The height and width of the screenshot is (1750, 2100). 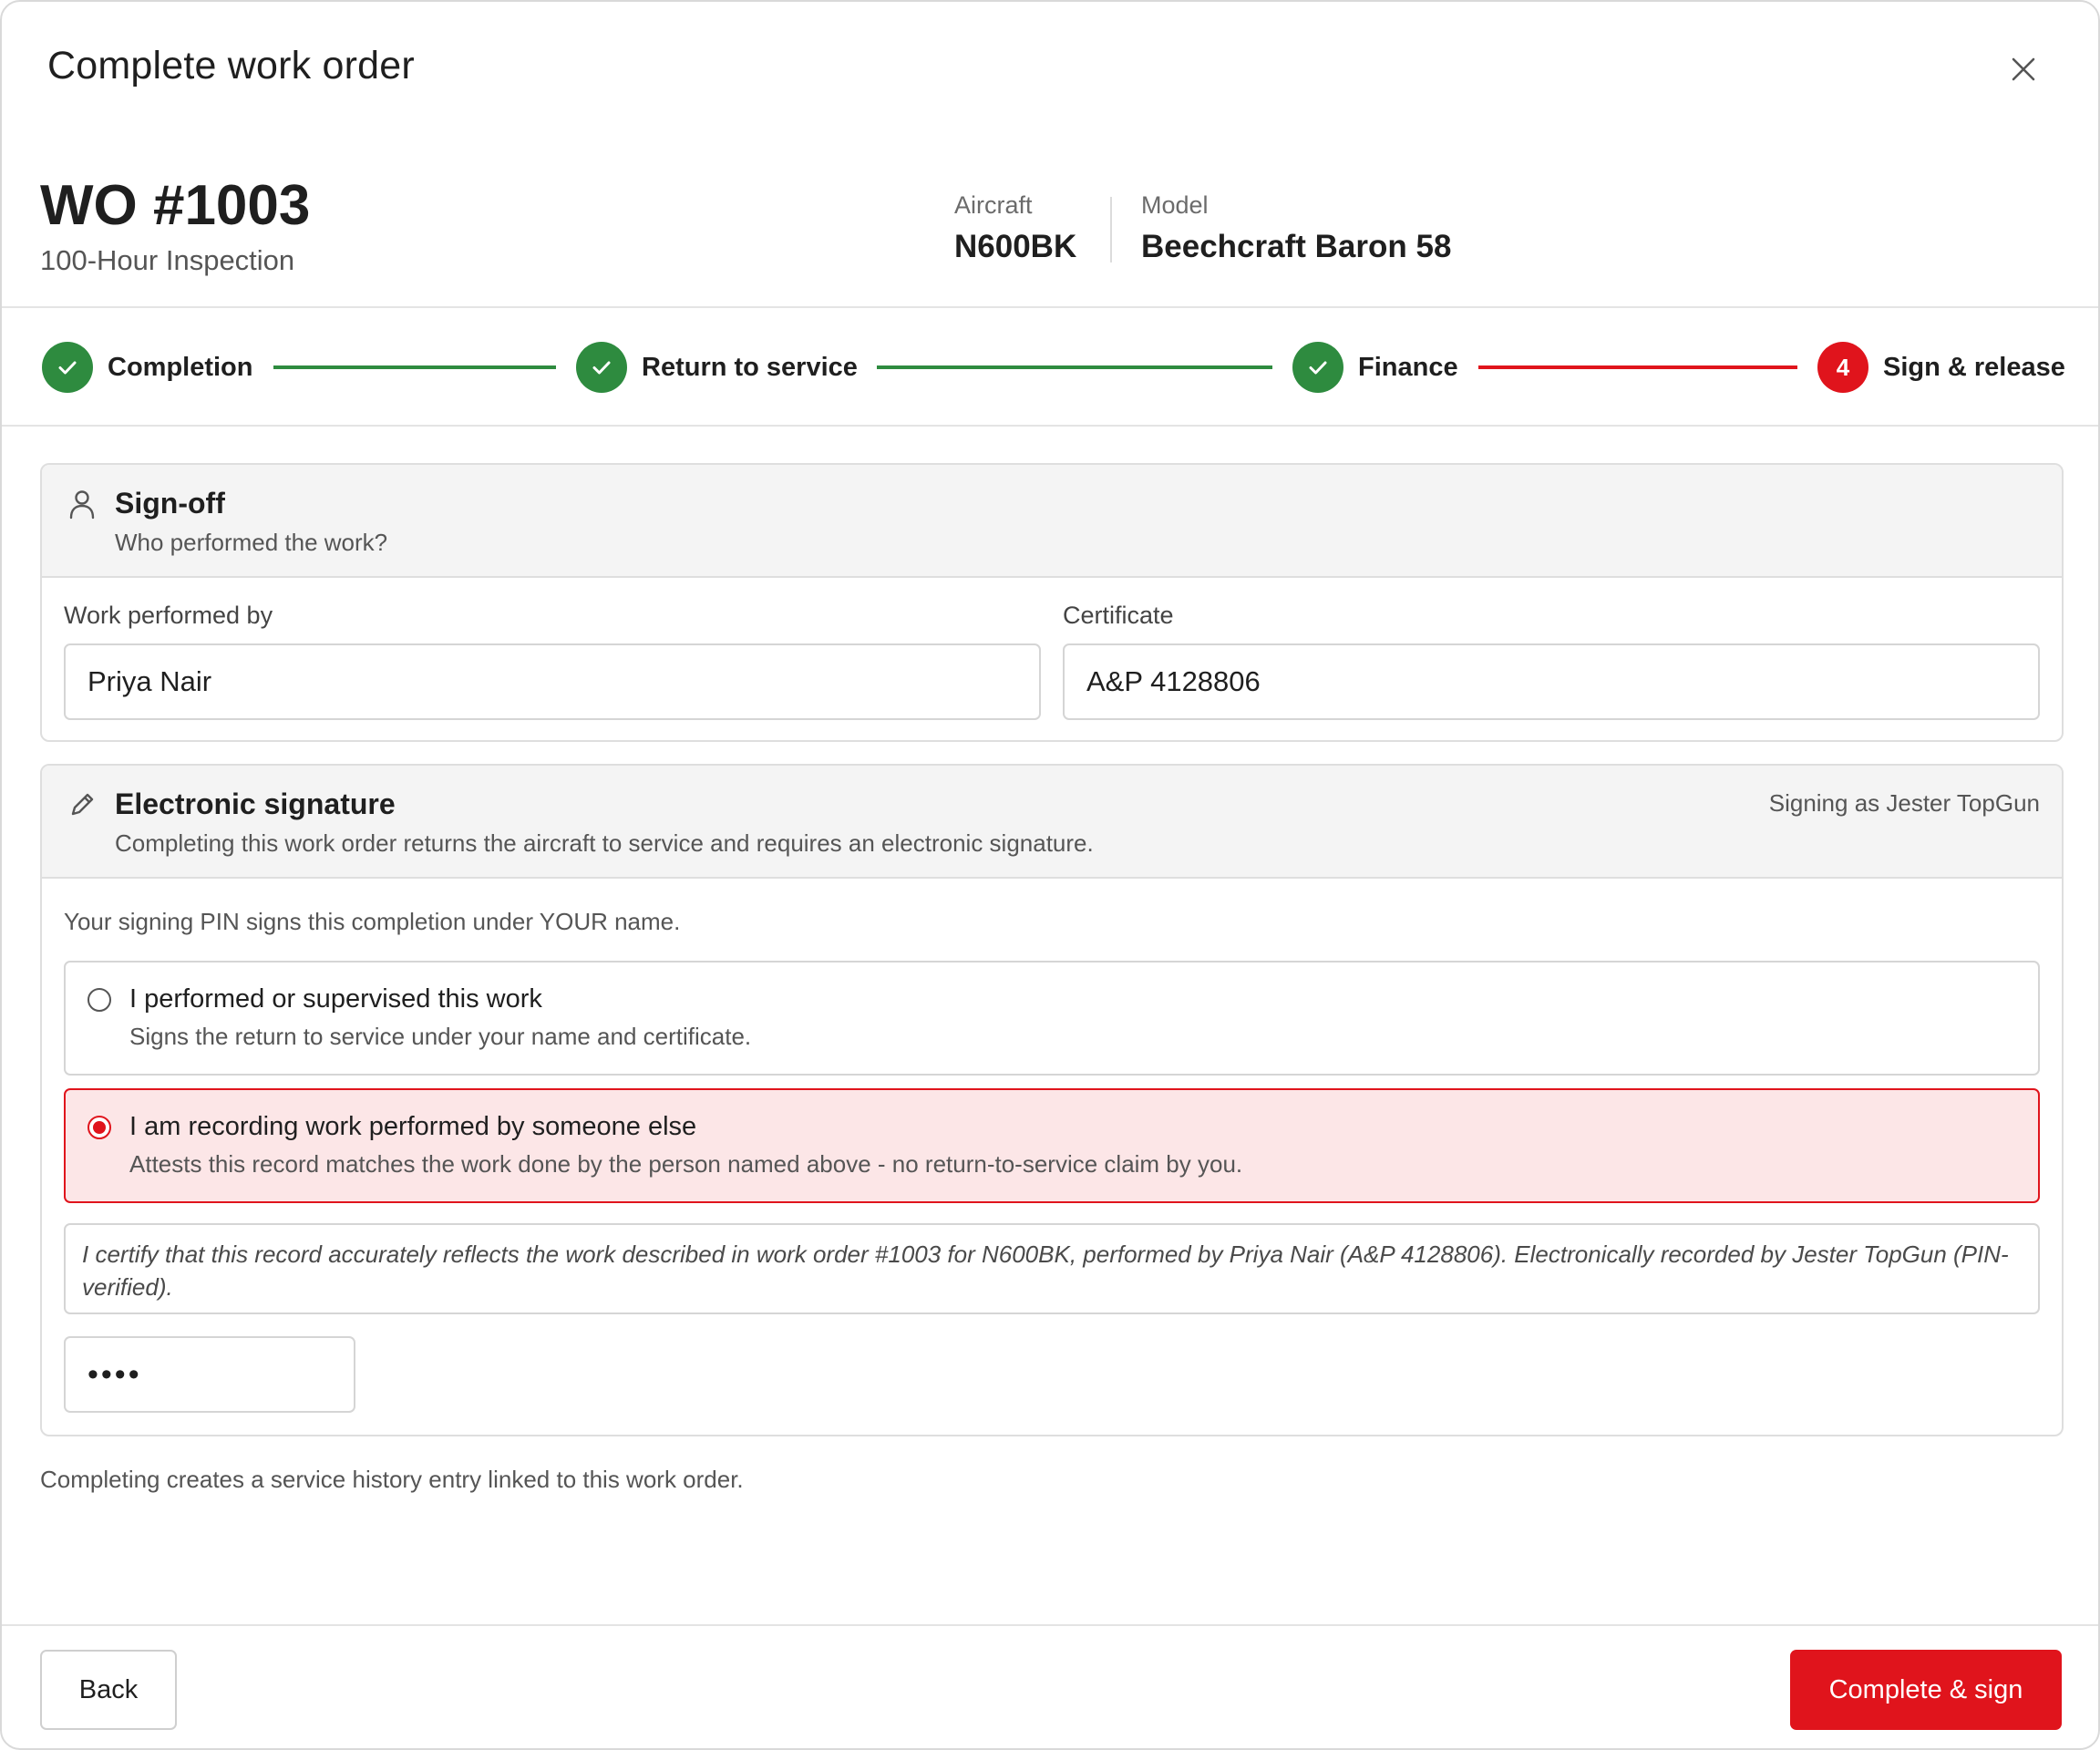 What do you see at coordinates (170, 504) in the screenshot?
I see `sign-off-title: Sign-off` at bounding box center [170, 504].